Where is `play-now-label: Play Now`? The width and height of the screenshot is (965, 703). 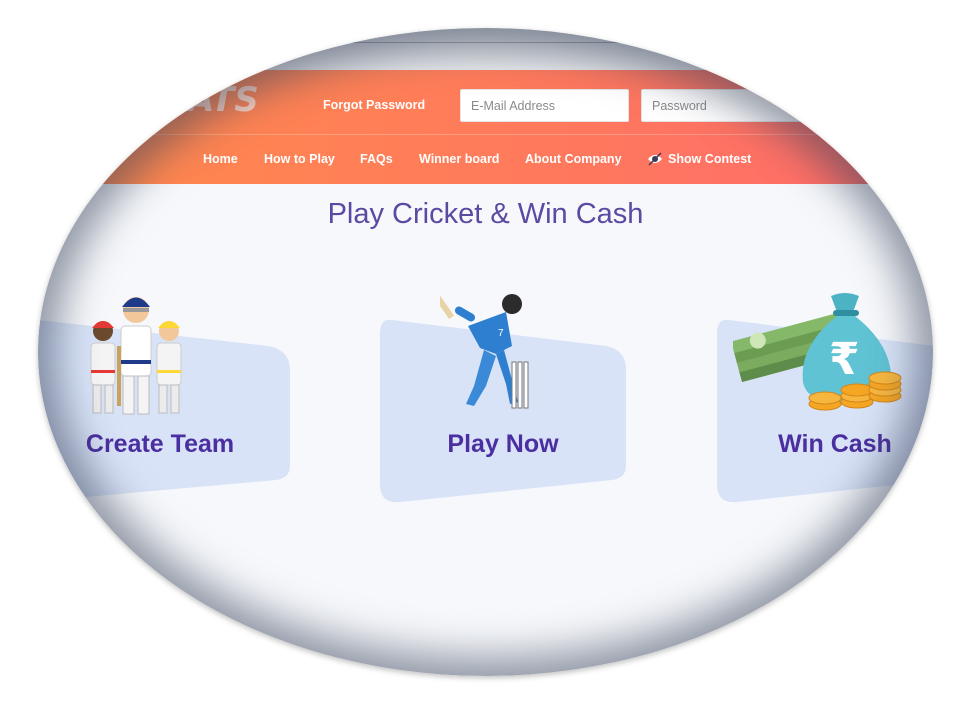 play-now-label: Play Now is located at coordinates (503, 444).